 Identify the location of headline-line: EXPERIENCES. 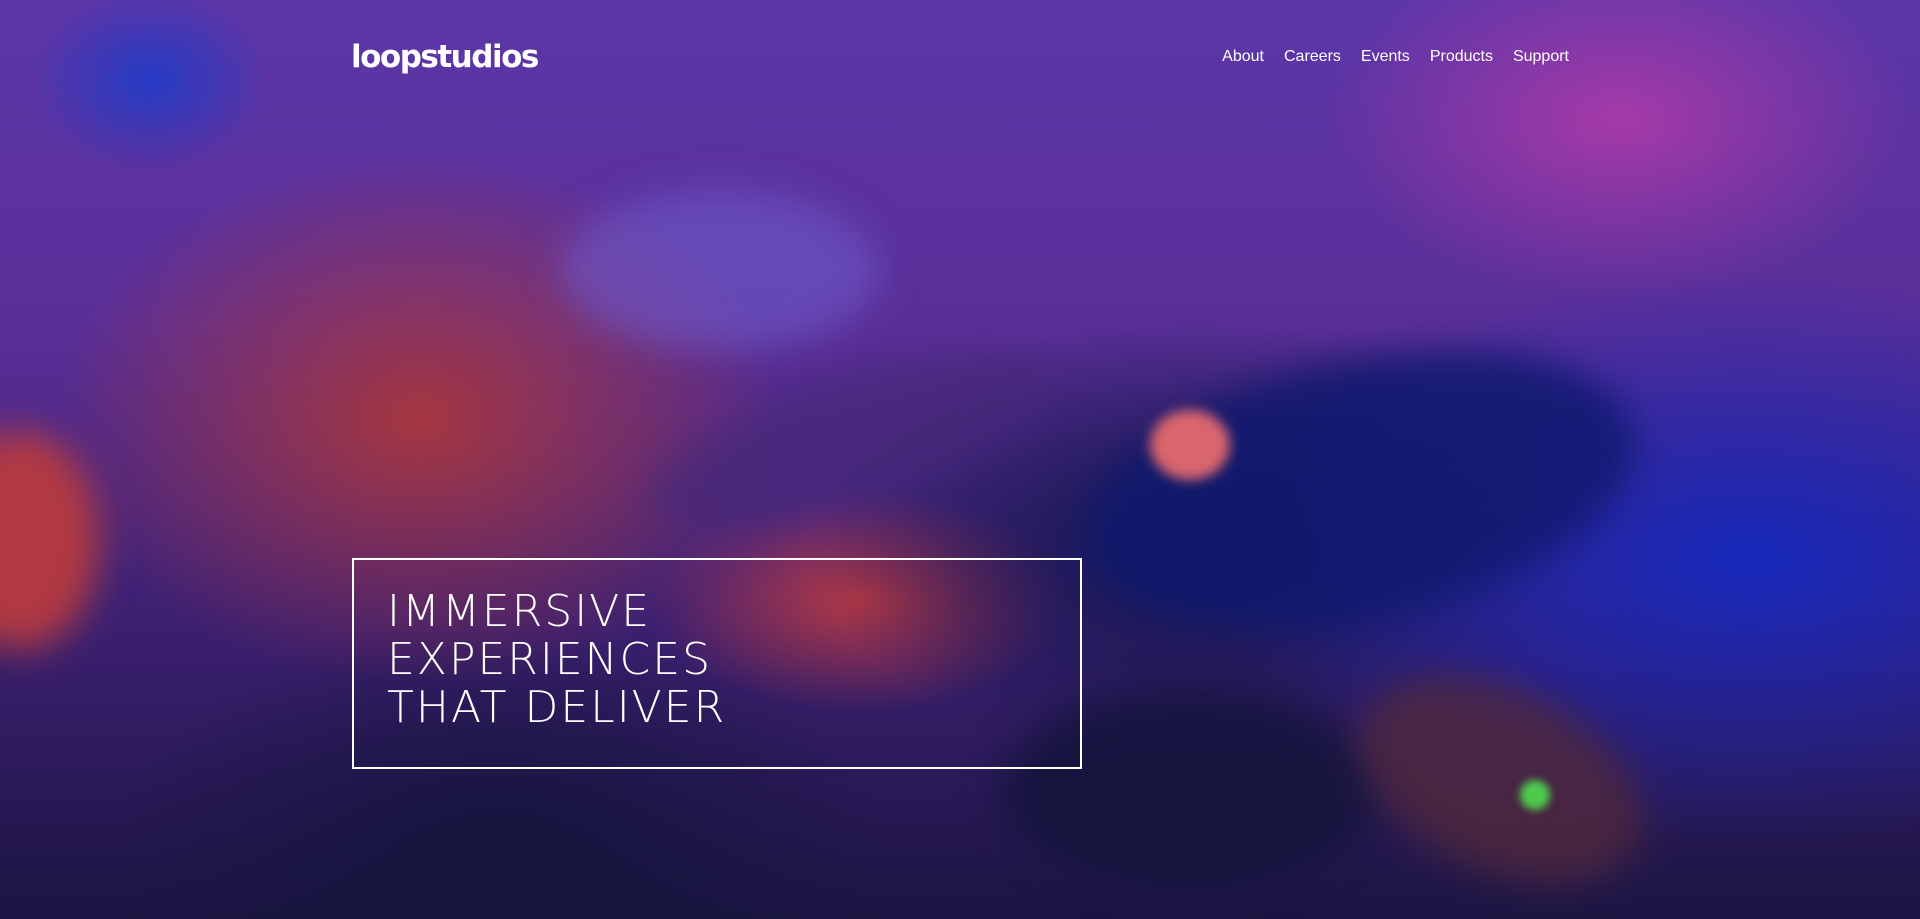
(549, 659).